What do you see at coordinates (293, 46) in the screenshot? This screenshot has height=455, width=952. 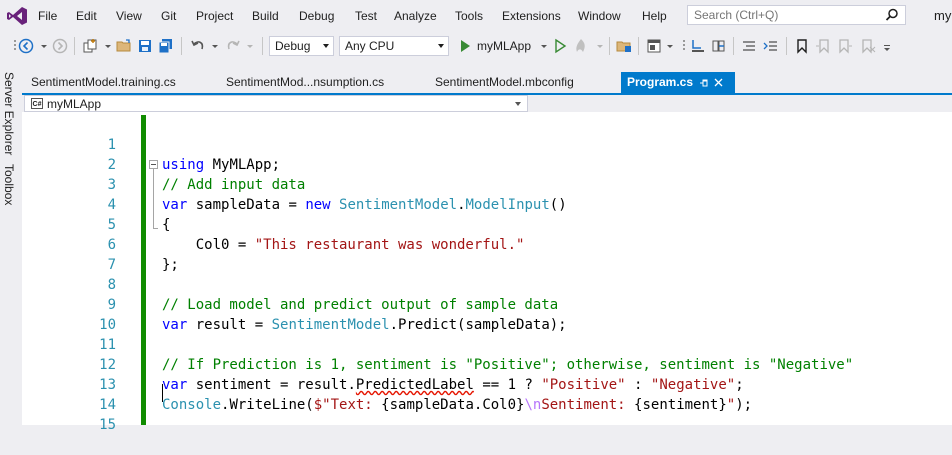 I see `solution-configuration-value: Debug` at bounding box center [293, 46].